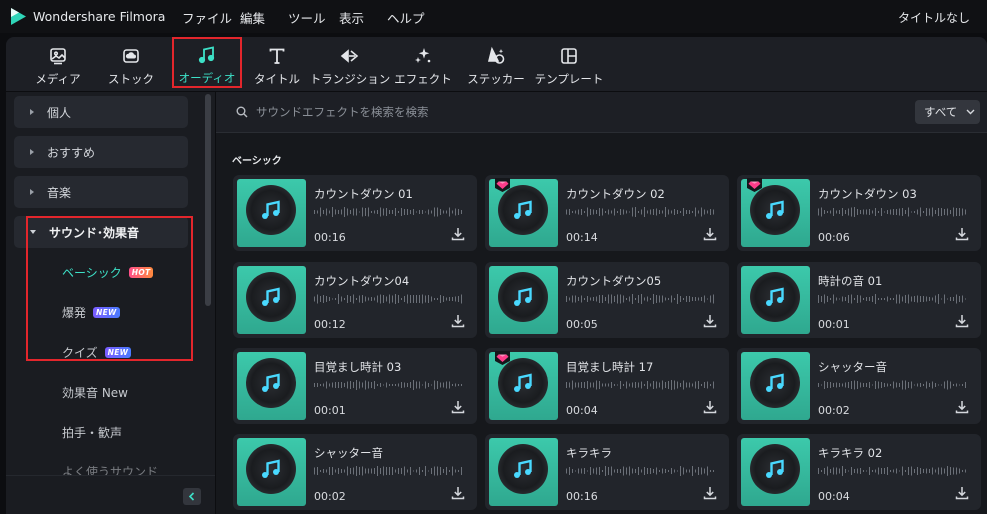  I want to click on sound-duration: 00:01, so click(330, 410).